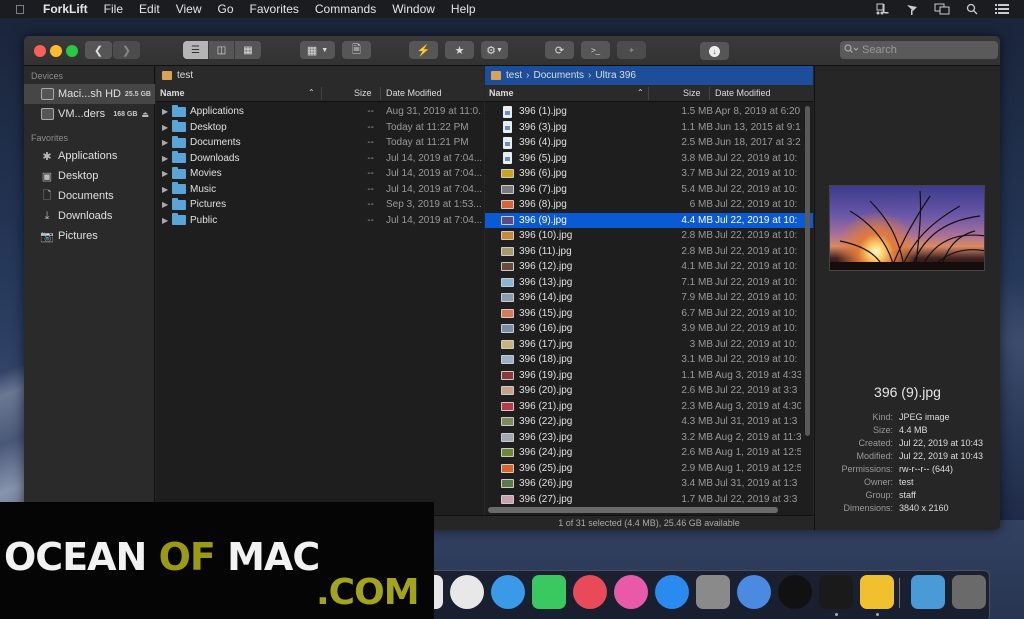 The image size is (1024, 619). I want to click on right-horizontal-scrollbar, so click(633, 510).